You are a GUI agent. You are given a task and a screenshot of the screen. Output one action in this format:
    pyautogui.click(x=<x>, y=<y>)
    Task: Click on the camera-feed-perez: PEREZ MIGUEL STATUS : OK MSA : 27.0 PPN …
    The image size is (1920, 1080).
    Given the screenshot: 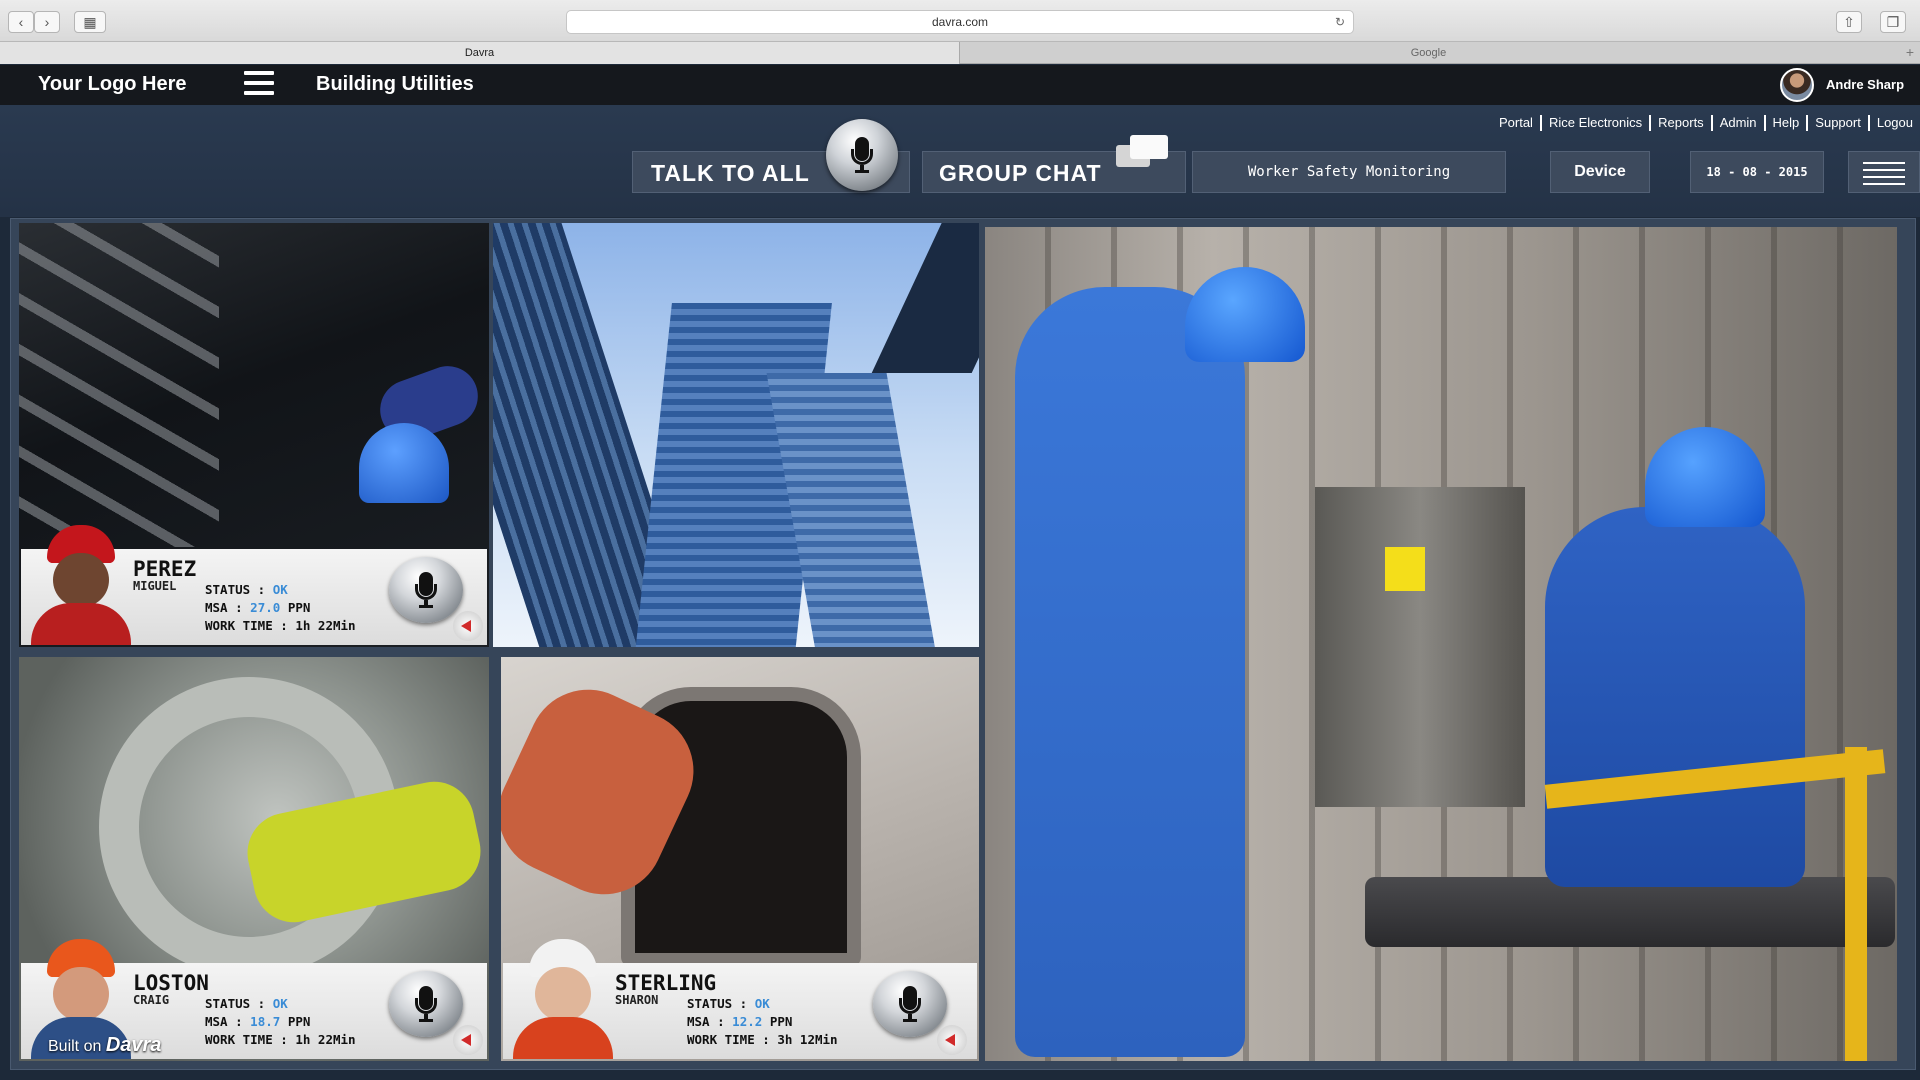 What is the action you would take?
    pyautogui.click(x=254, y=435)
    